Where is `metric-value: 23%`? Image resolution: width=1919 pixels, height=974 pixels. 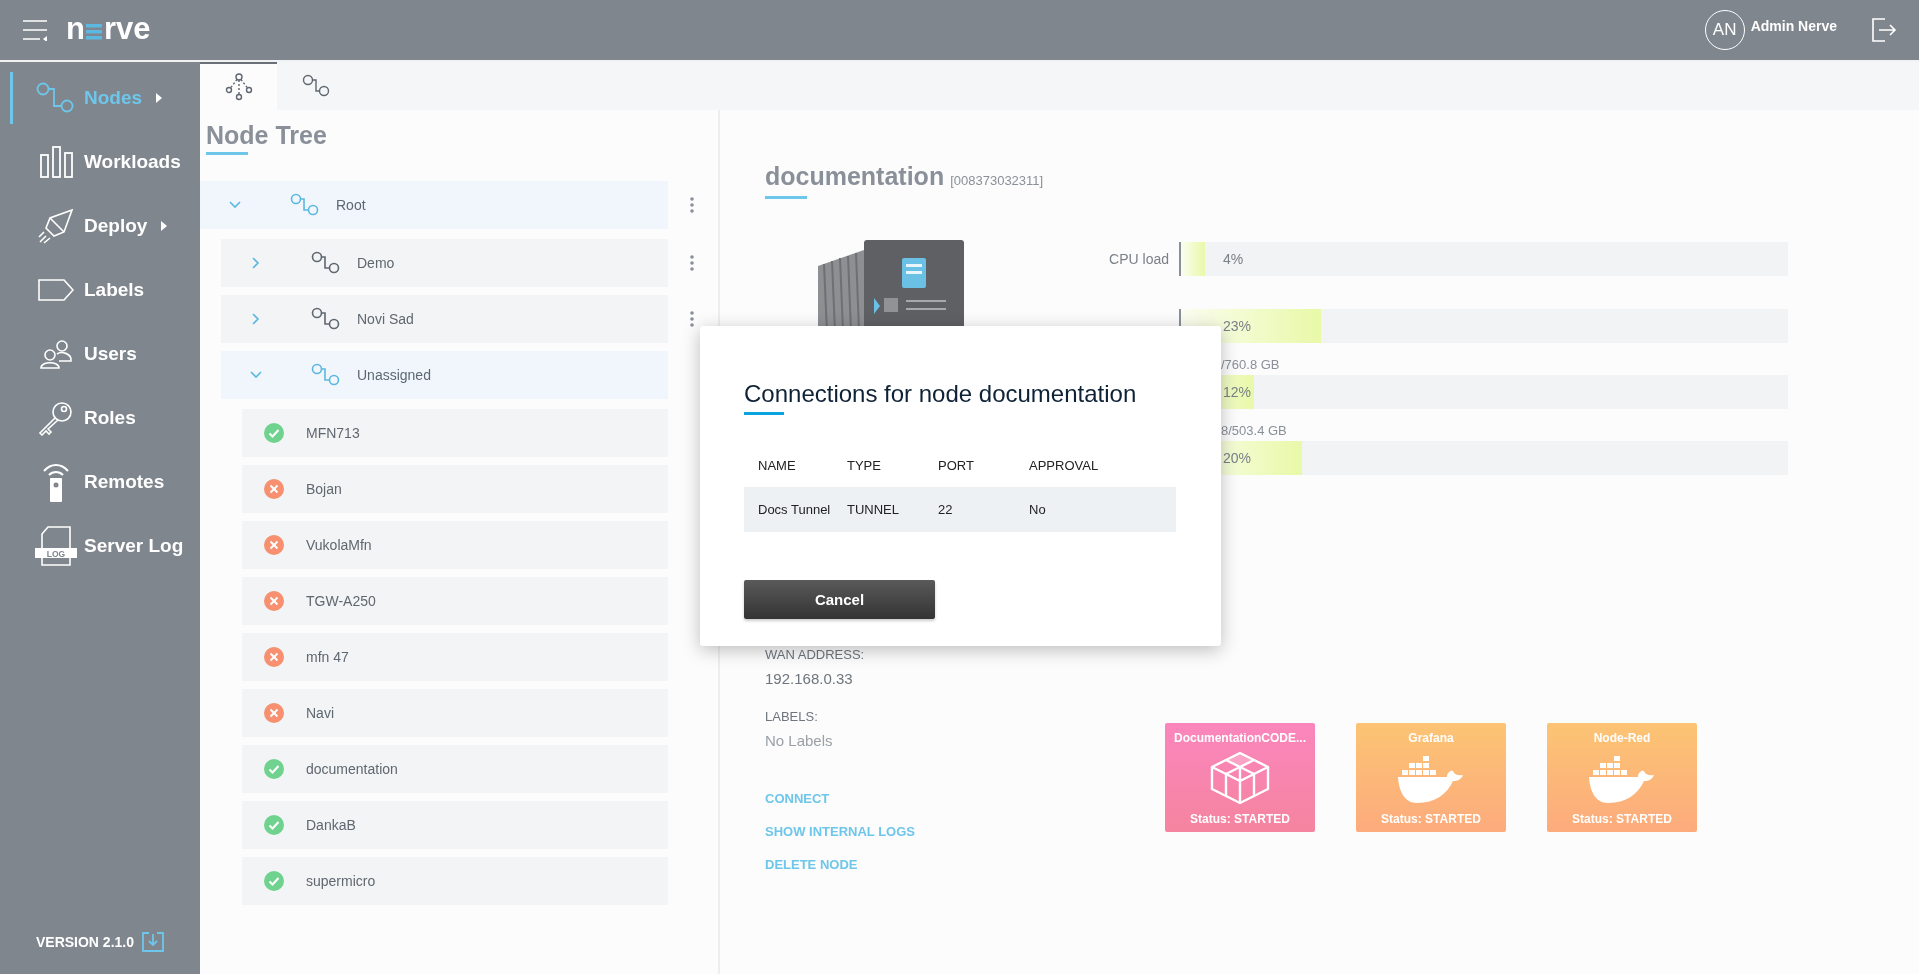
metric-value: 23% is located at coordinates (1237, 326).